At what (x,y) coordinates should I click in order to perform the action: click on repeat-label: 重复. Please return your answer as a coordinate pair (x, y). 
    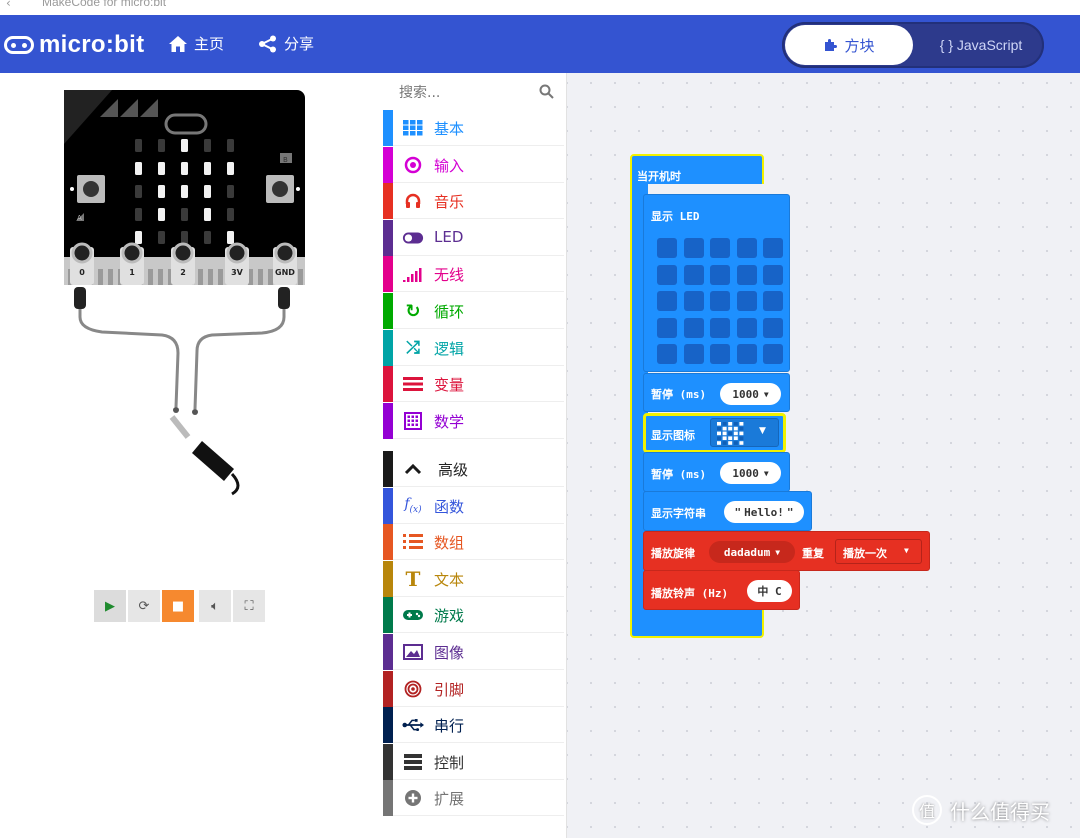
    Looking at the image, I should click on (813, 553).